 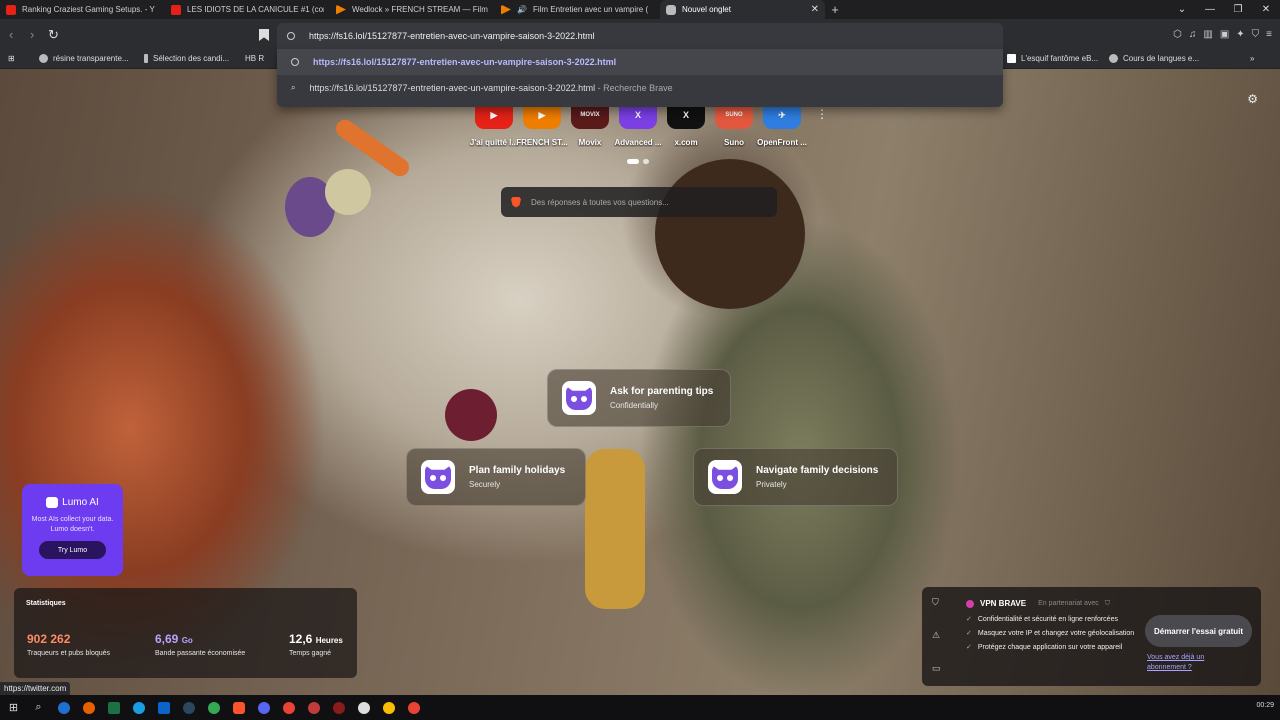 I want to click on prompt-card-parenting: Ask for parenting tips Confidentially, so click(x=639, y=398).